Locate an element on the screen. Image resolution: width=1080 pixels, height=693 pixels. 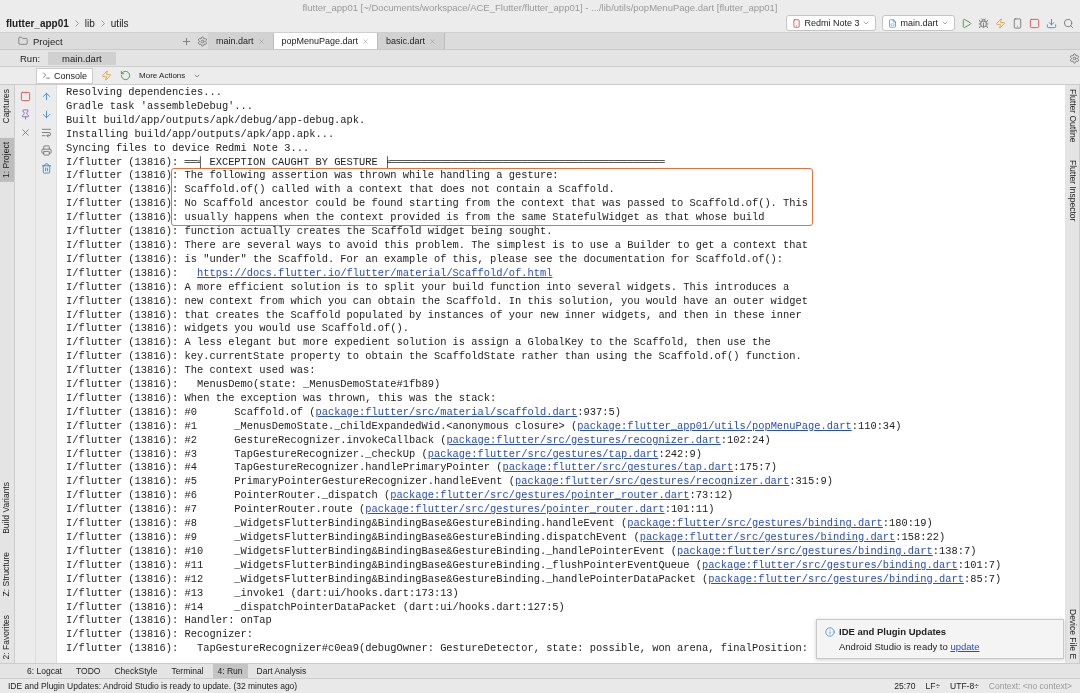
run-icon is located at coordinates (966, 23).